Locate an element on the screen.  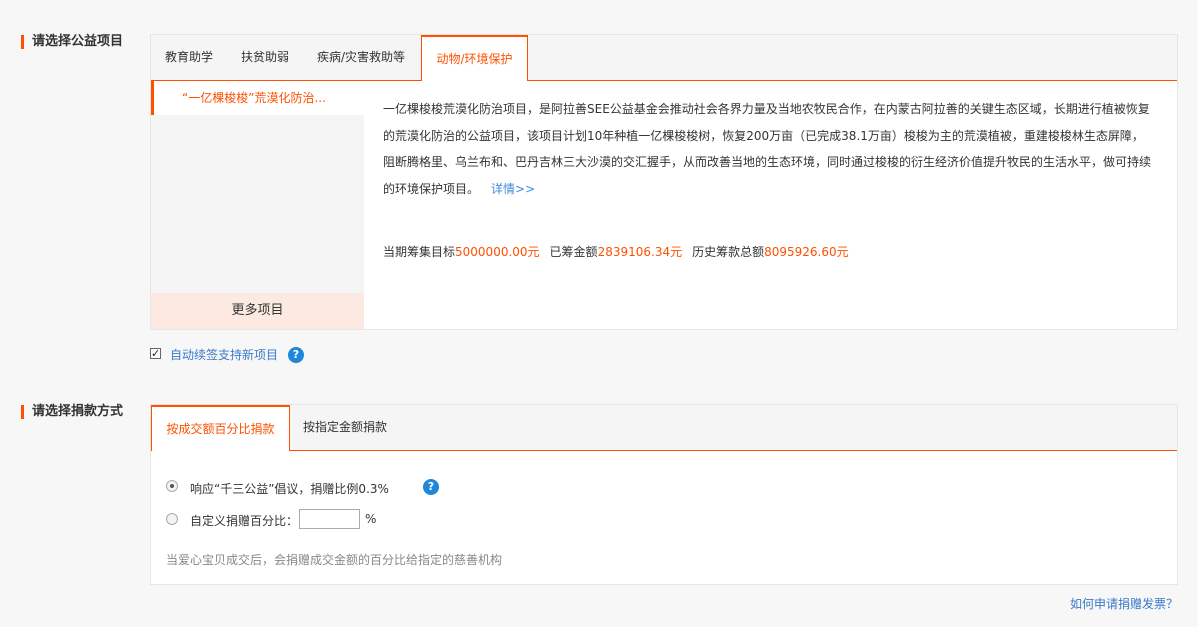
option-qiansan-radio is located at coordinates (172, 486).